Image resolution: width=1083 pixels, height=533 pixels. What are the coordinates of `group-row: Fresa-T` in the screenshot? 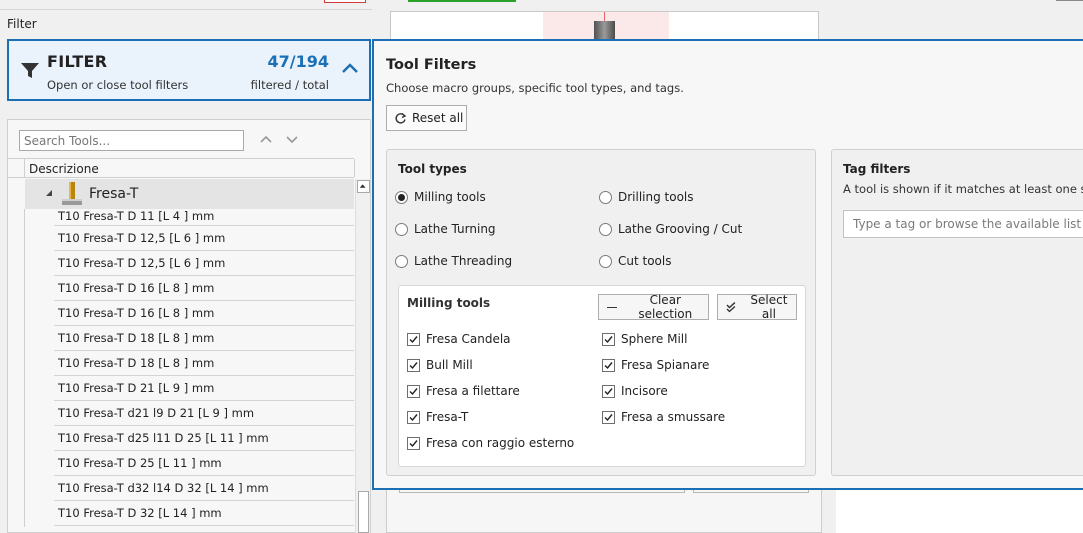 It's located at (189, 194).